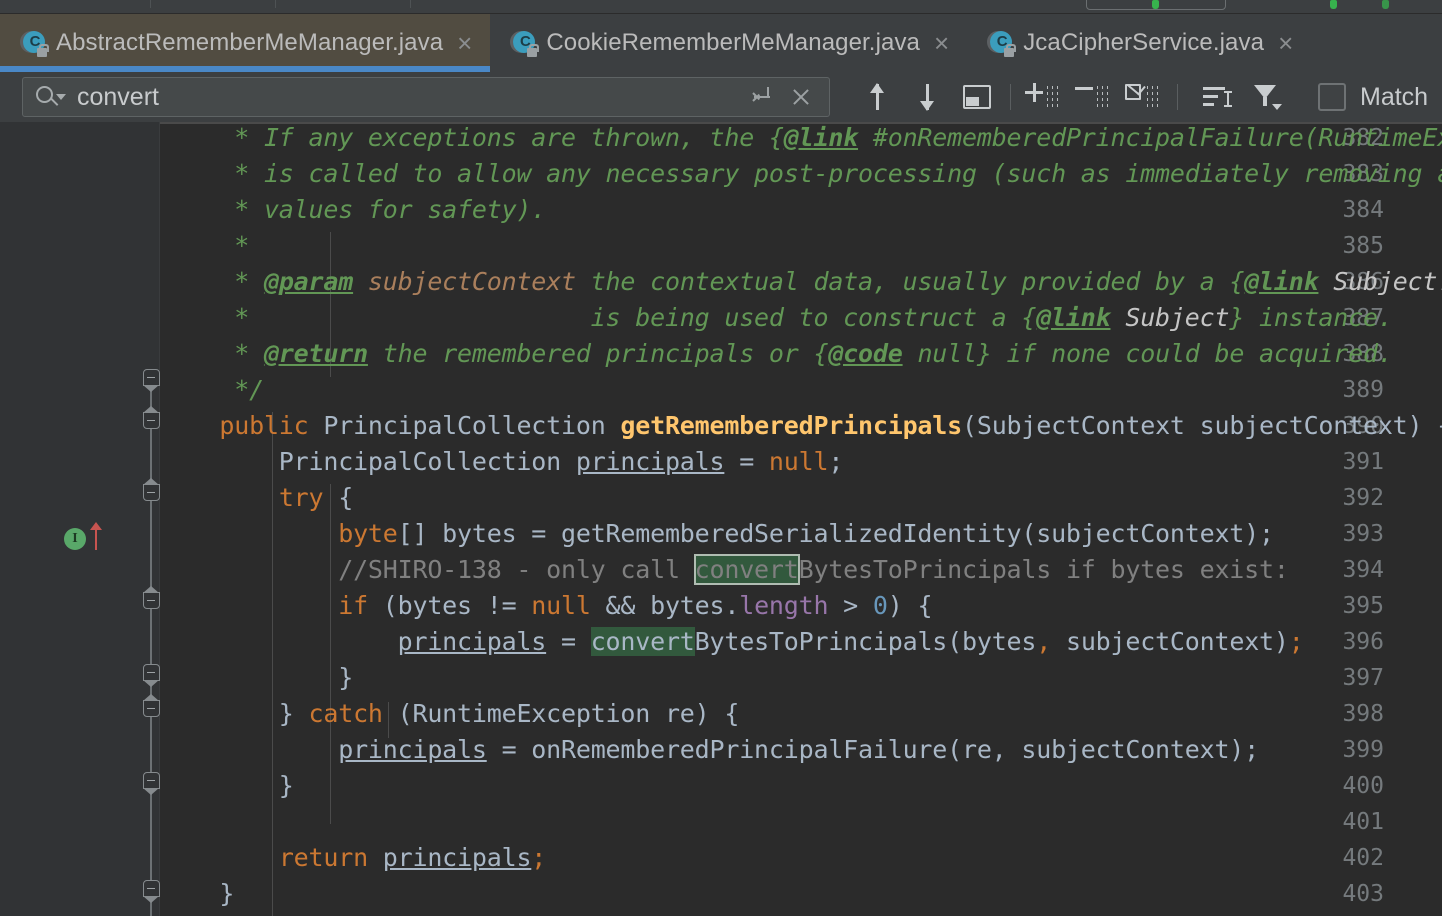 The width and height of the screenshot is (1442, 916). I want to click on next-occurrence-button, so click(927, 97).